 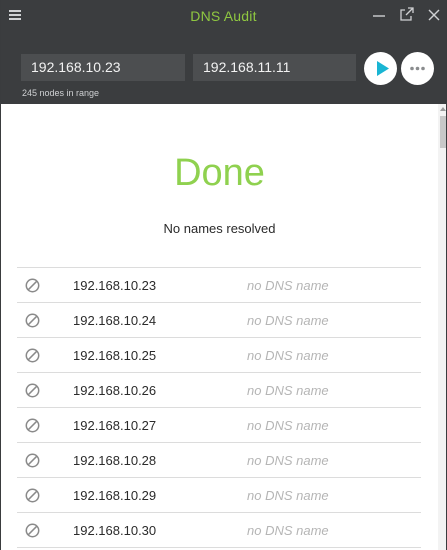 I want to click on result-ip: 192.168.10.27, so click(x=115, y=425).